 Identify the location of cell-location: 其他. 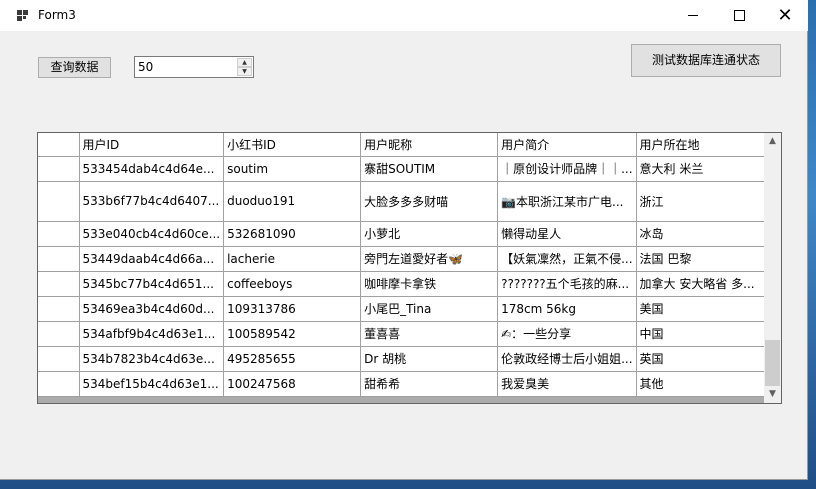
(705, 384).